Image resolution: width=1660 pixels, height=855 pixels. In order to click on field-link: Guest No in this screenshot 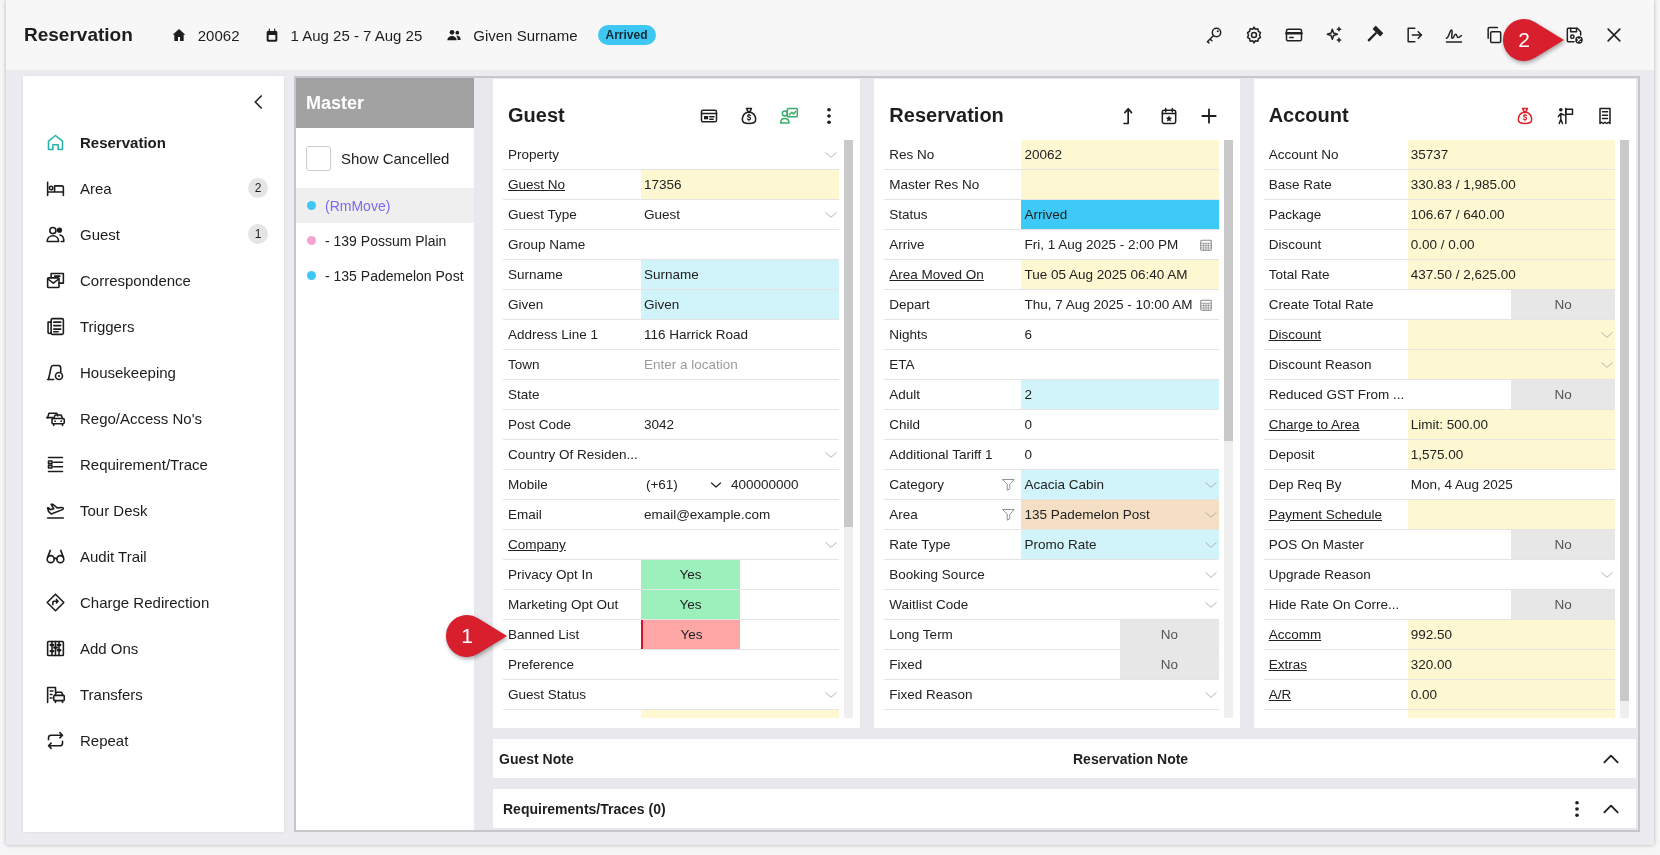, I will do `click(537, 184)`.